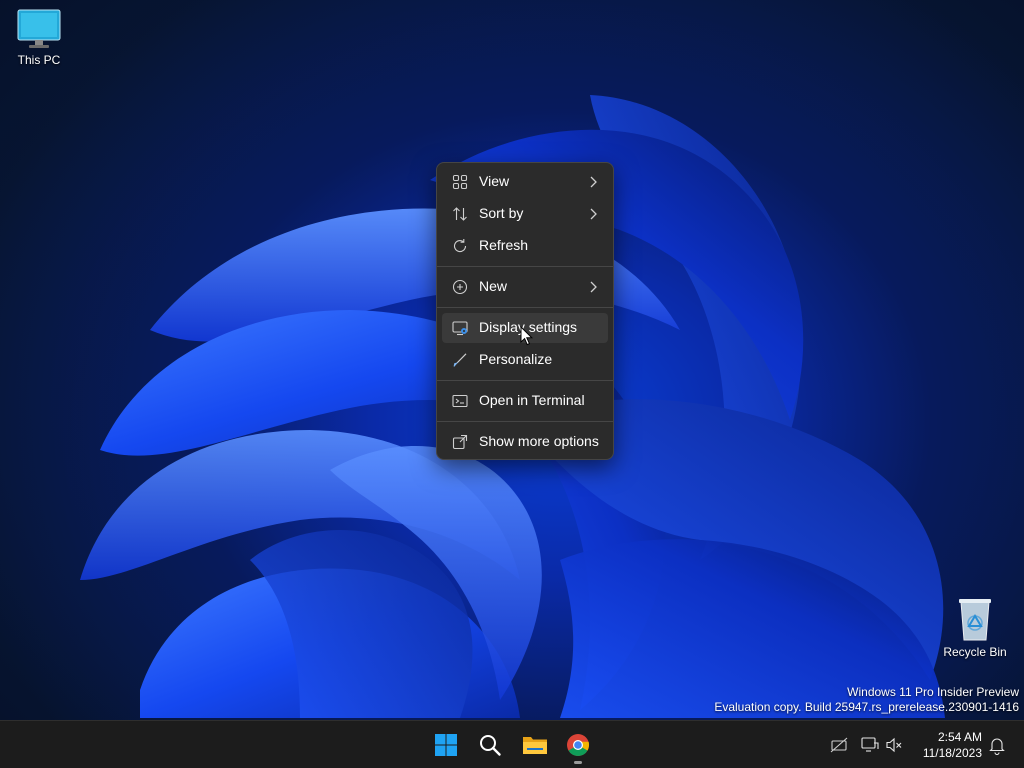 This screenshot has height=768, width=1024. I want to click on start-button, so click(446, 745).